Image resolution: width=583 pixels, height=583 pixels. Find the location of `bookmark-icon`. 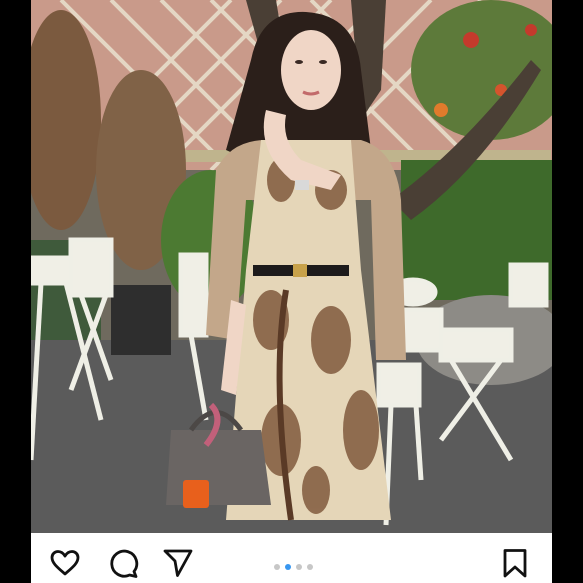

bookmark-icon is located at coordinates (515, 563).